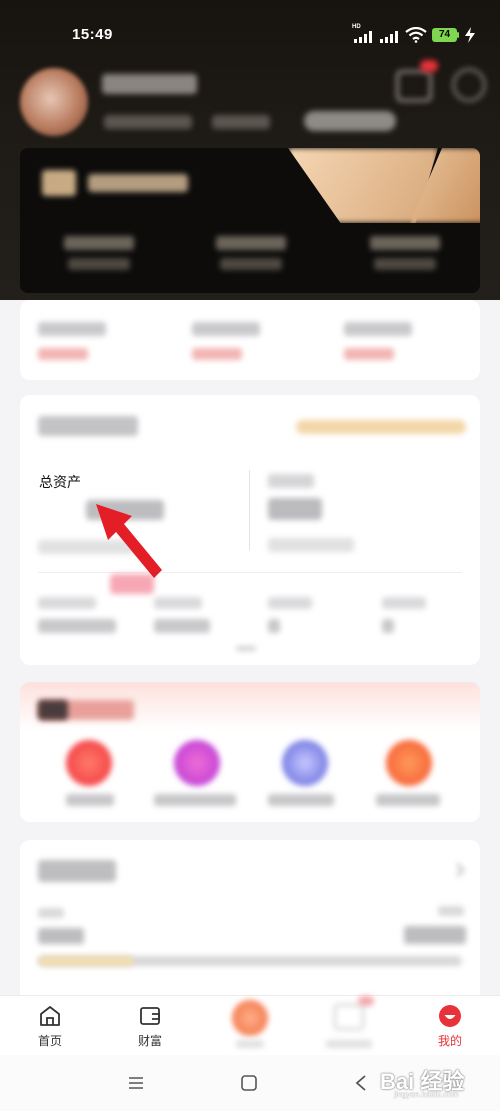 The image size is (500, 1111). I want to click on watermark-url: jingyan.baidu.com, so click(426, 1094).